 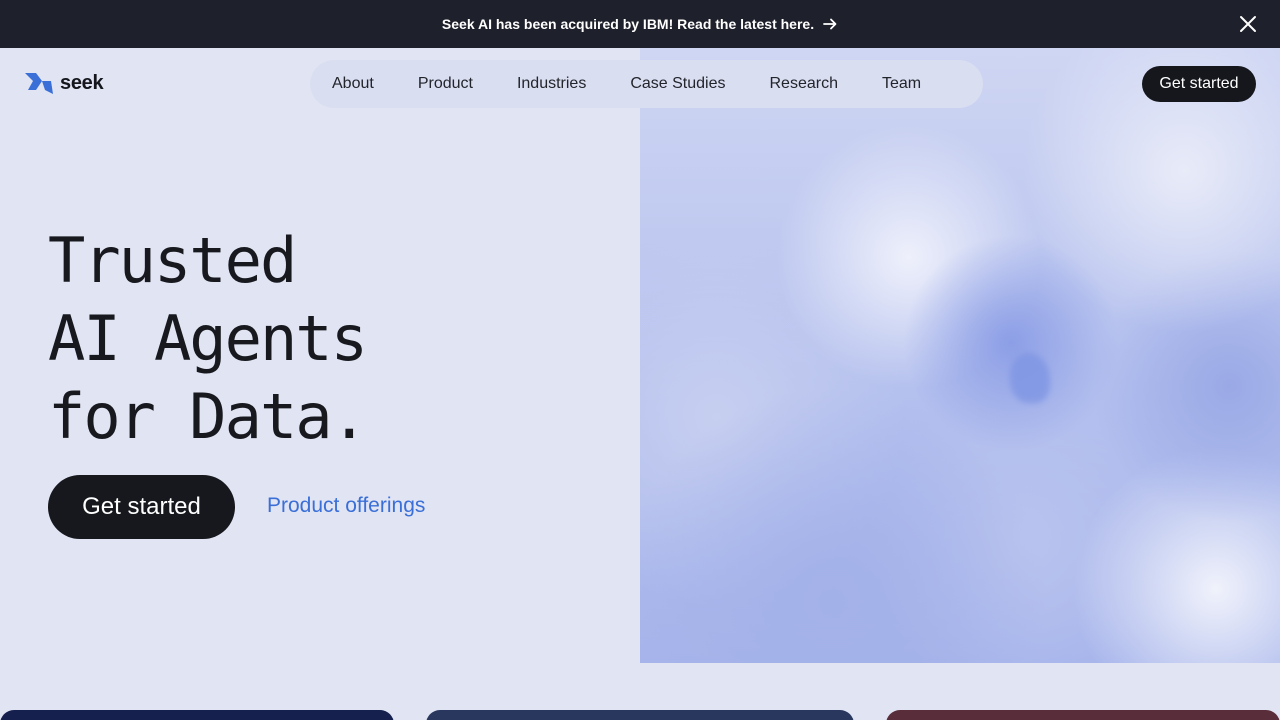 I want to click on hero-title-line: Trusted, so click(x=172, y=260).